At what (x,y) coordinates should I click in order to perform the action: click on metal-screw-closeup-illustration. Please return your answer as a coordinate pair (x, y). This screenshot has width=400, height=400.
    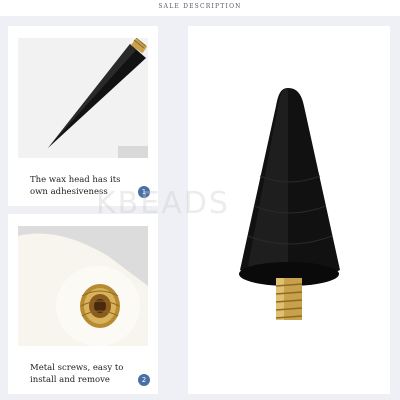
    Looking at the image, I should click on (83, 286).